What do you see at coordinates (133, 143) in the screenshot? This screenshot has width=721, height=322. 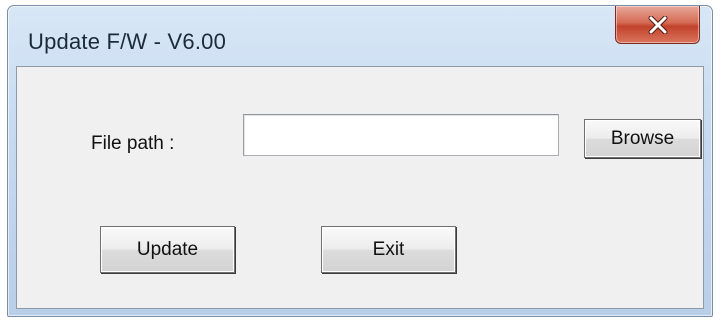 I see `file-path-label: File path :` at bounding box center [133, 143].